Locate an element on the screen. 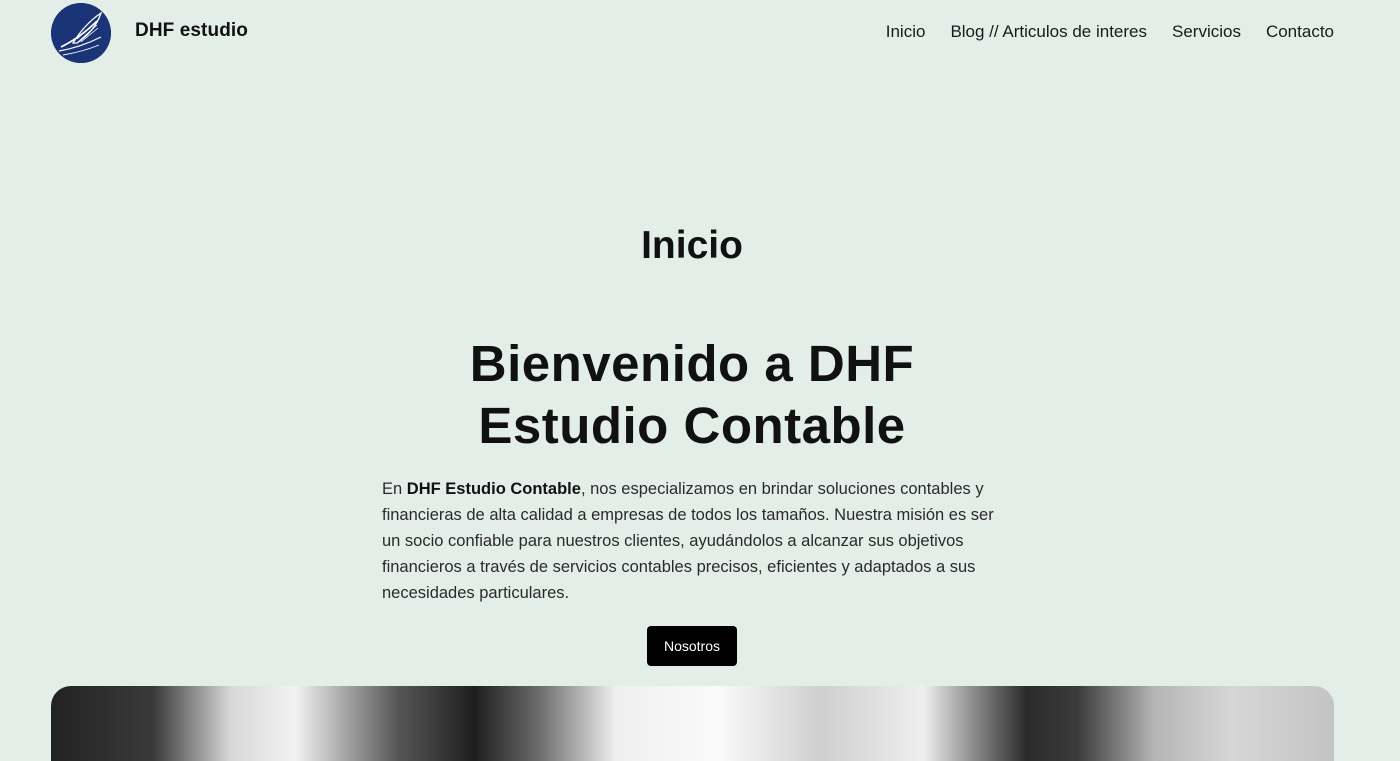  quill-pen-logo-icon is located at coordinates (81, 33).